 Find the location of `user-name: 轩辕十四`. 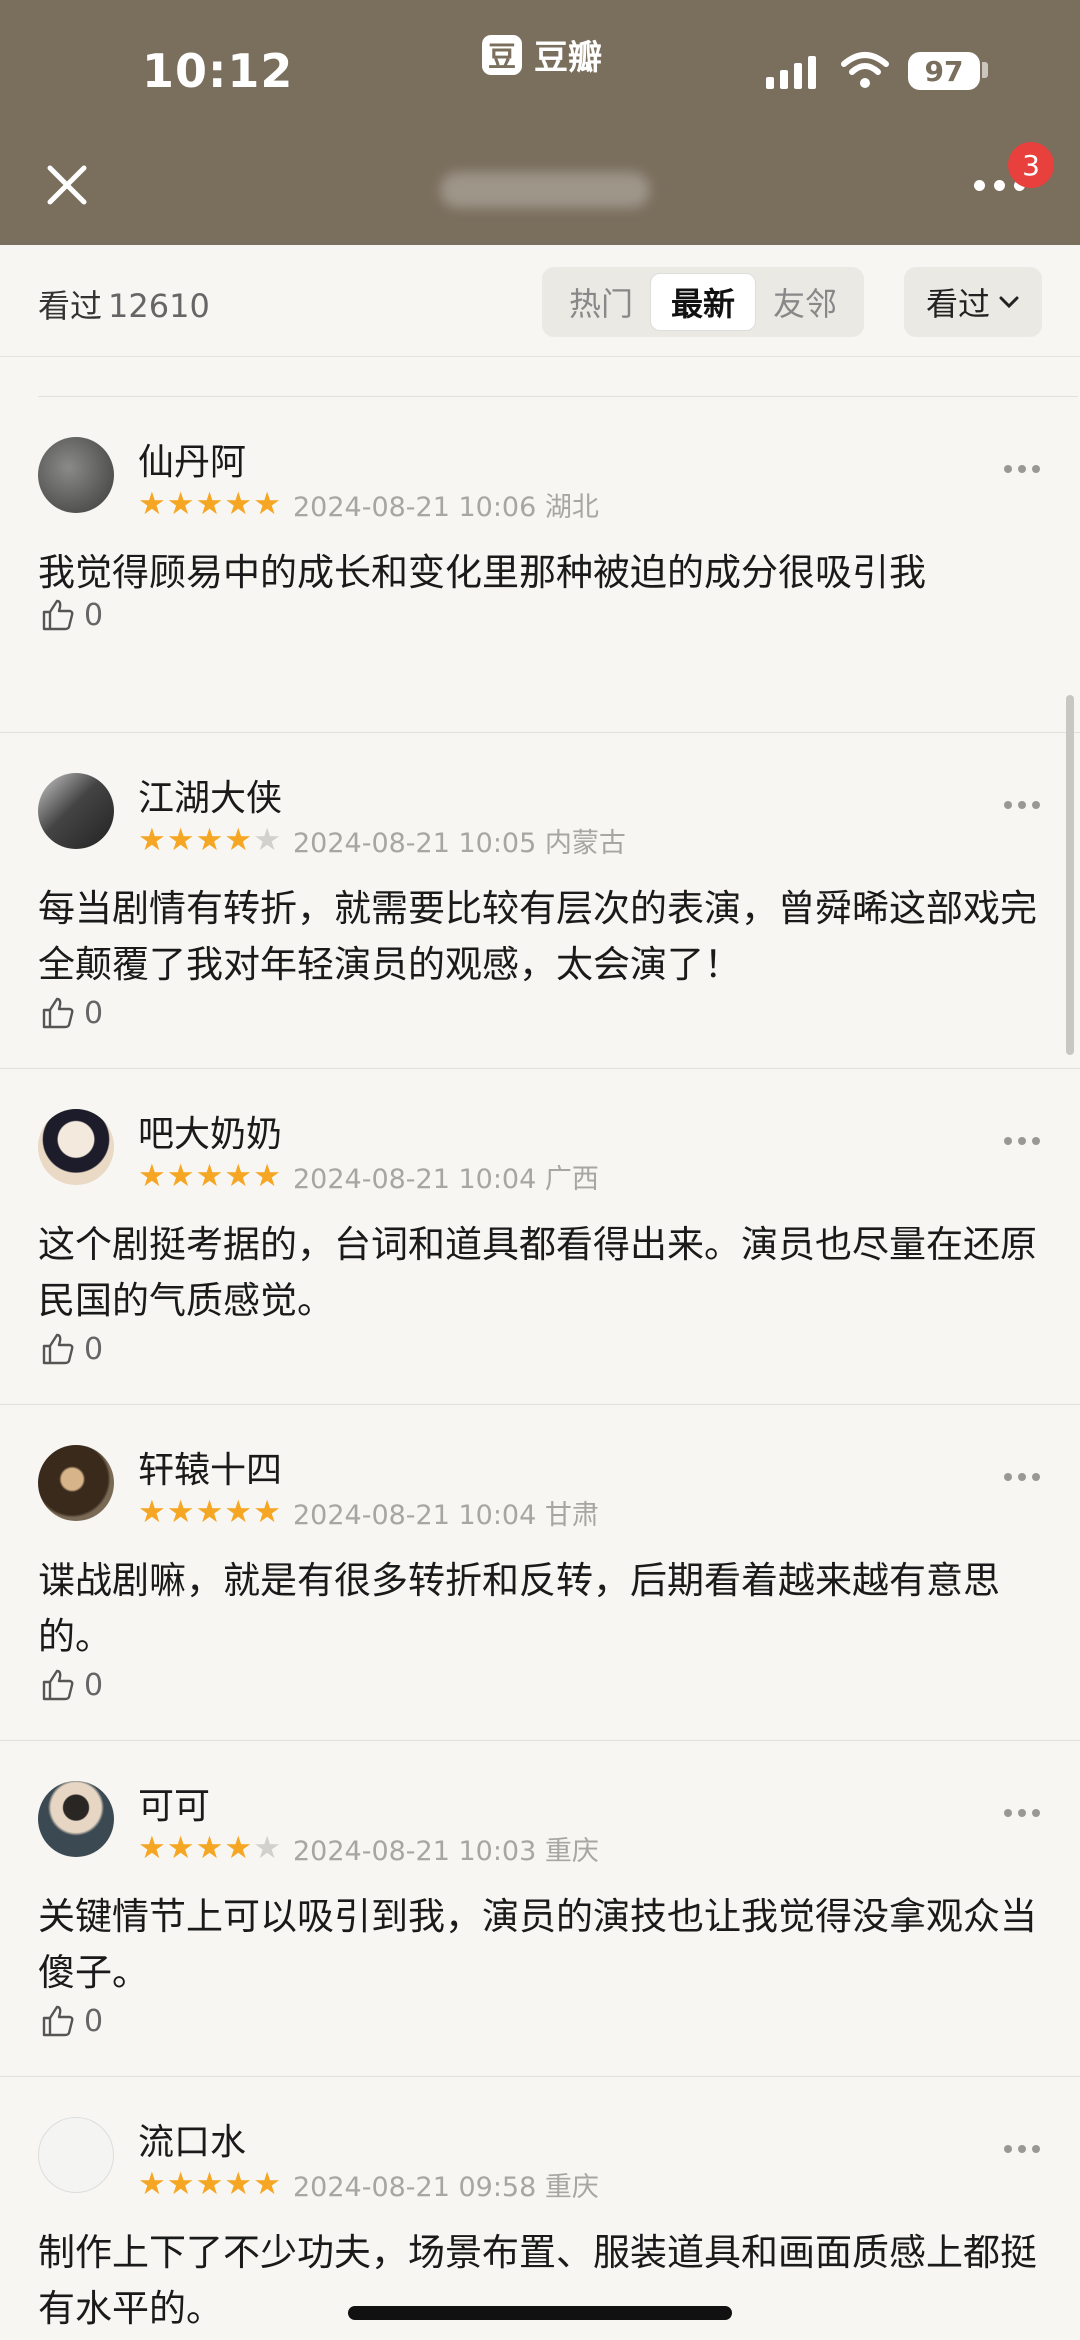

user-name: 轩辕十四 is located at coordinates (210, 1467).